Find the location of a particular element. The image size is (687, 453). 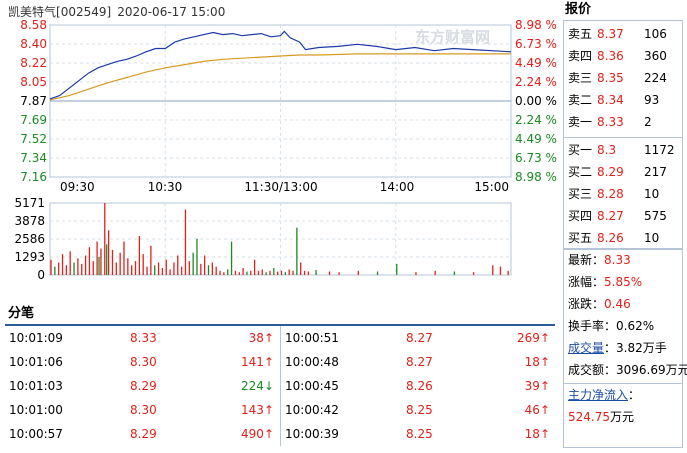

tick-volume: 490↑ is located at coordinates (257, 434).